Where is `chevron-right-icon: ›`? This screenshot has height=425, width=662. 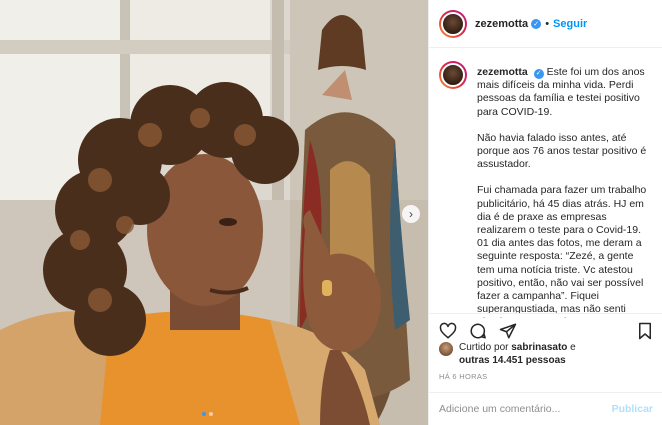
chevron-right-icon: › is located at coordinates (411, 214).